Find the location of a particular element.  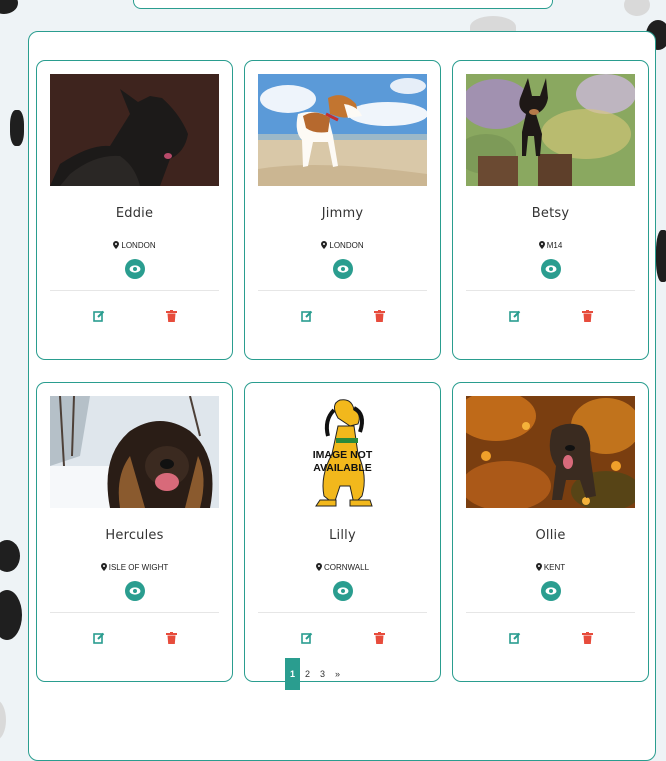

dog-card: Eddie LONDON is located at coordinates (134, 210).